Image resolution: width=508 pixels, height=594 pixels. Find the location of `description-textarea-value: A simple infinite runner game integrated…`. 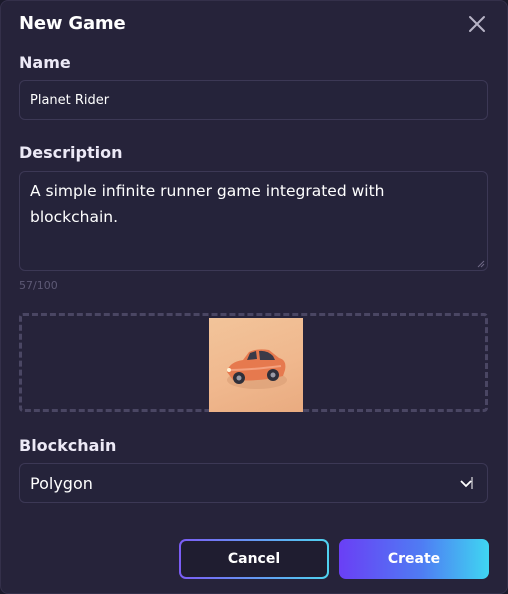

description-textarea-value: A simple infinite runner game integrated… is located at coordinates (207, 204).